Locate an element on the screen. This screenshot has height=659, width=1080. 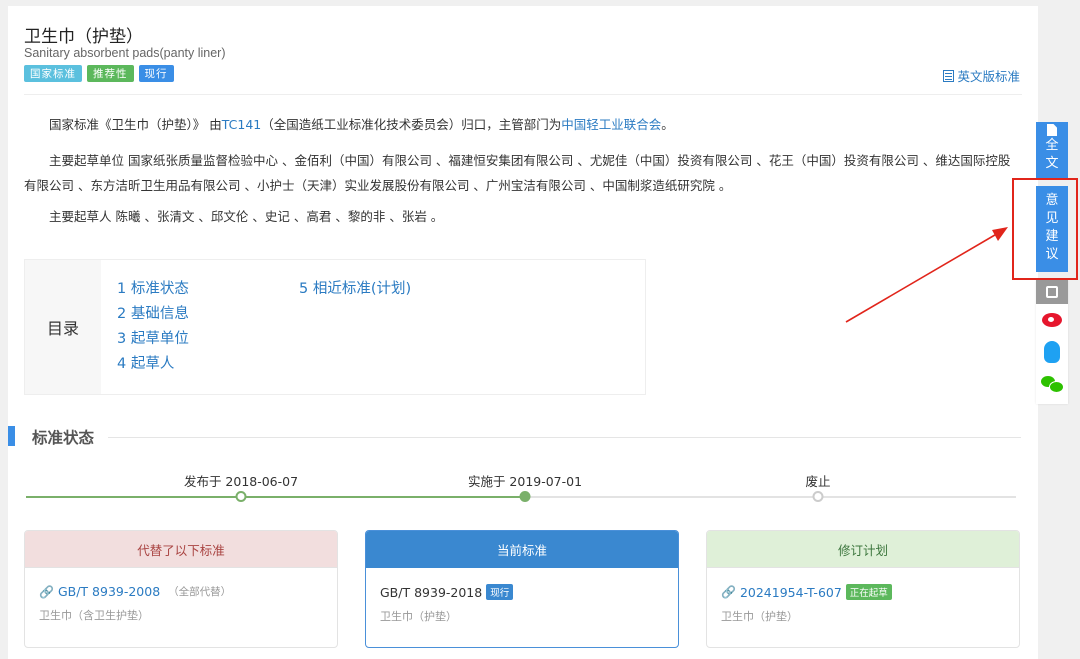
revision-plan-card: 修订计划 🔗 20241954-T-607 正在起草 卫生巾（护垫） is located at coordinates (863, 589).